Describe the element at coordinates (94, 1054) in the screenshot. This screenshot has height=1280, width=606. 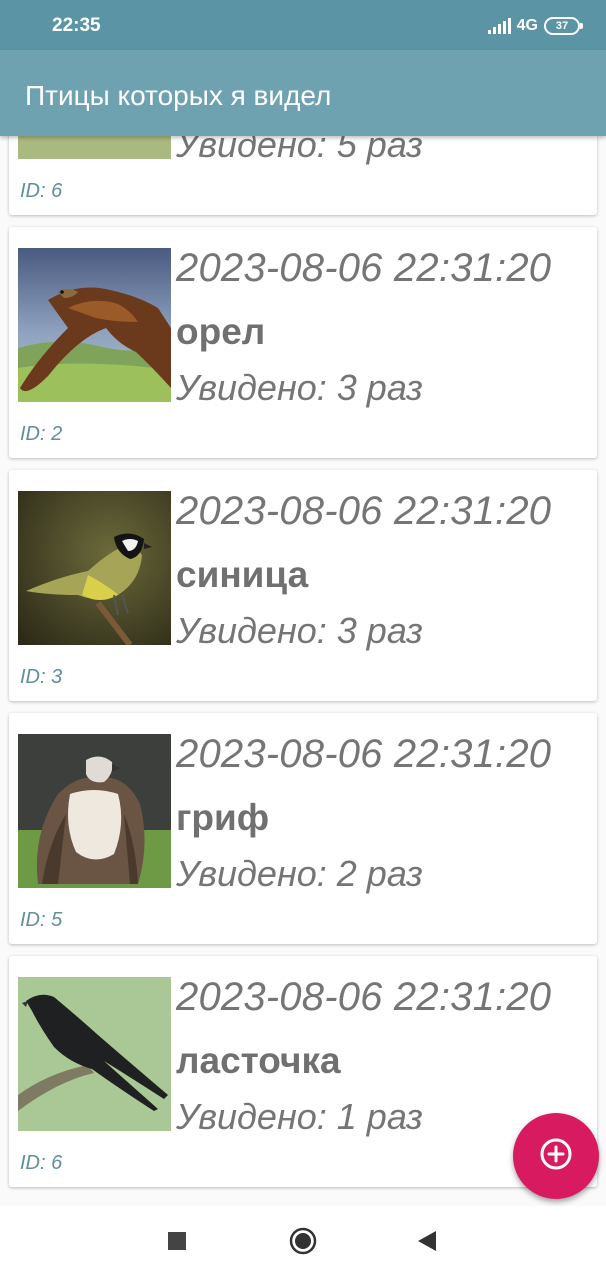
I see `swallow-photo` at that location.